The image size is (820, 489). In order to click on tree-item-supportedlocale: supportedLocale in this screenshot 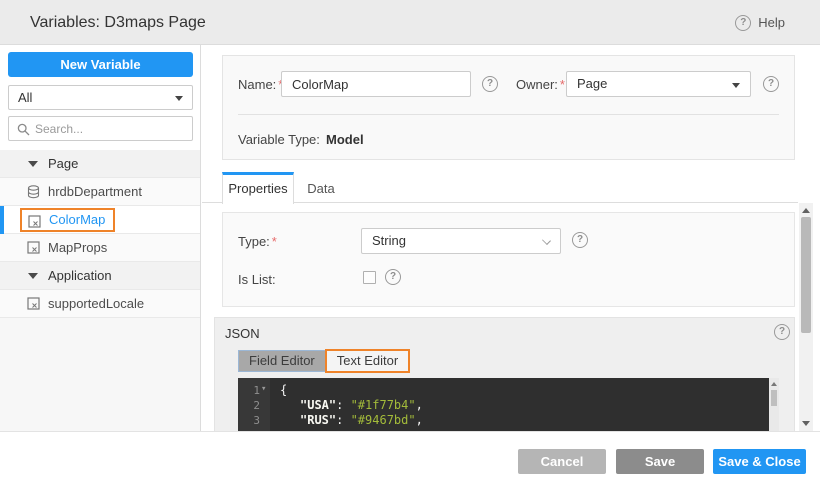, I will do `click(100, 304)`.